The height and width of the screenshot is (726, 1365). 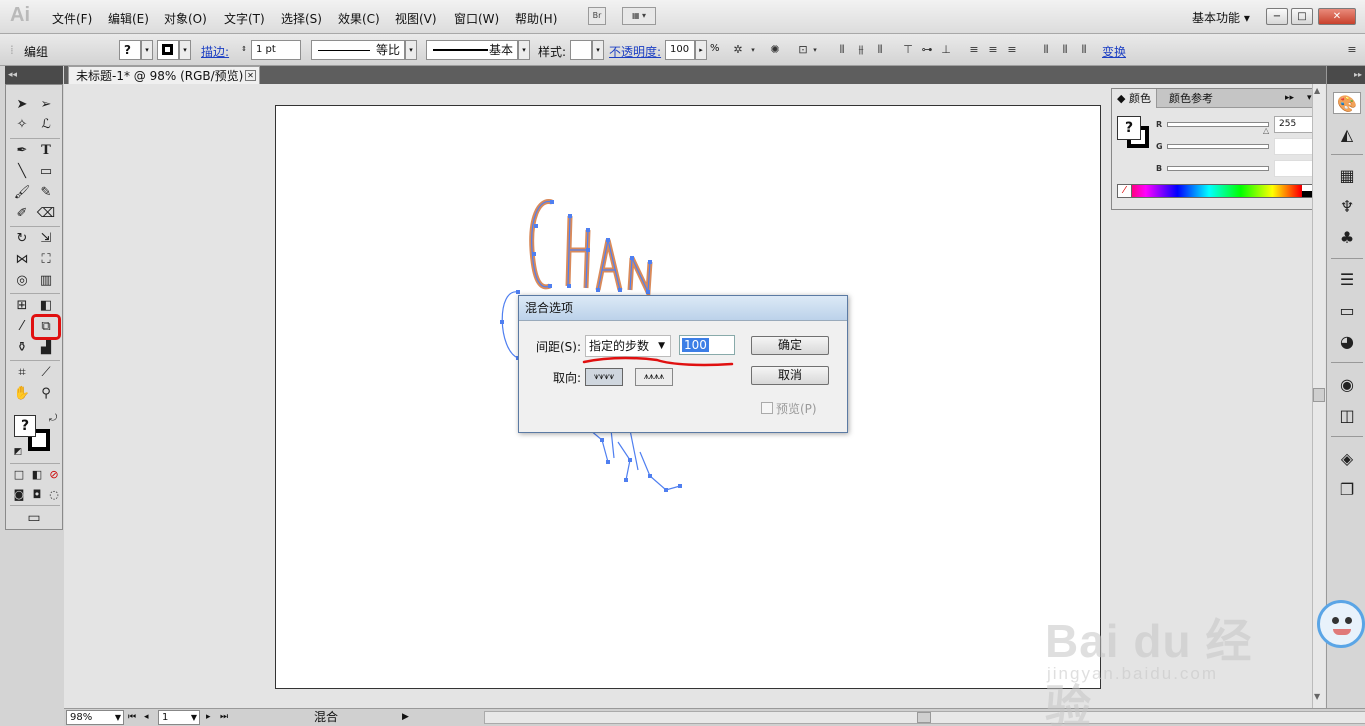 What do you see at coordinates (208, 717) in the screenshot?
I see `next-page-icon: ▸` at bounding box center [208, 717].